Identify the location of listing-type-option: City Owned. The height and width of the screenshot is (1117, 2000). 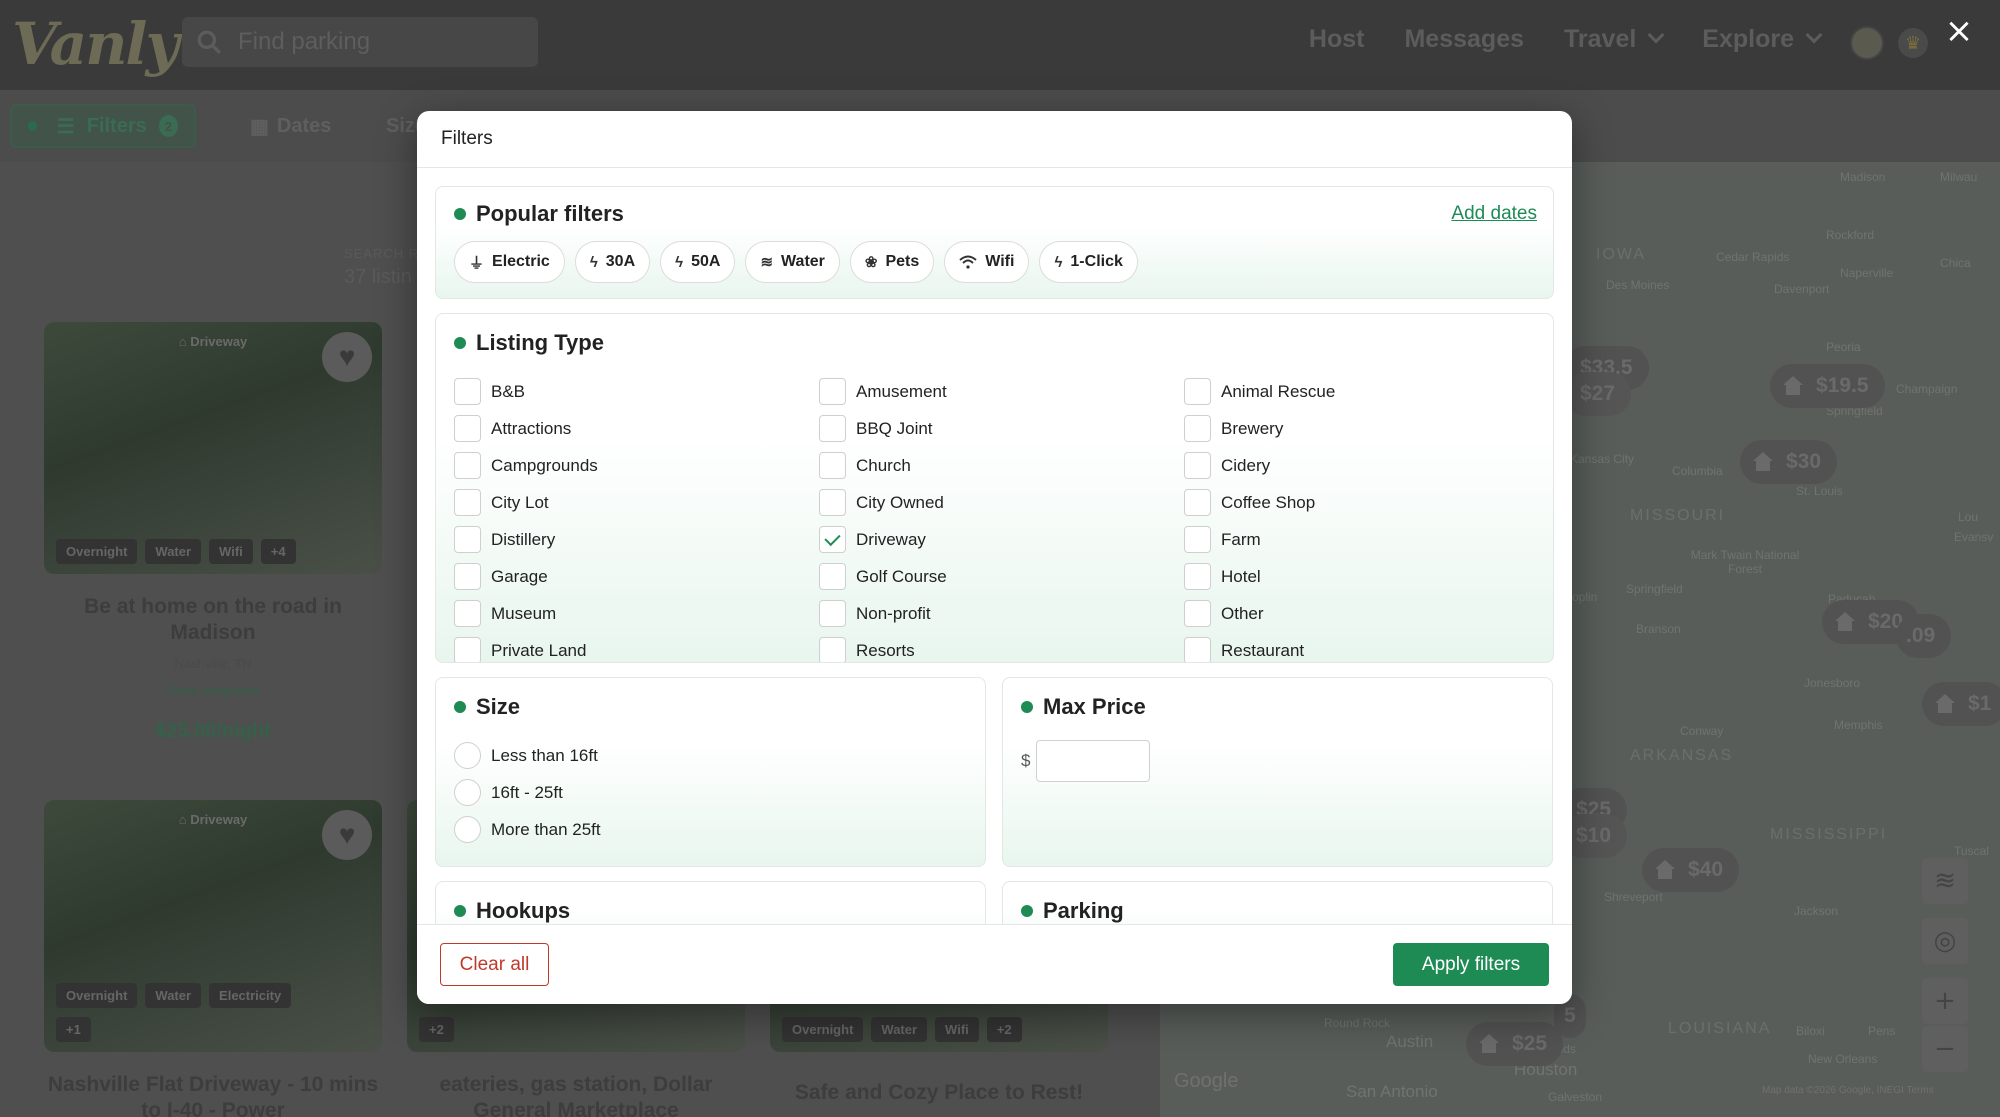
(1001, 502).